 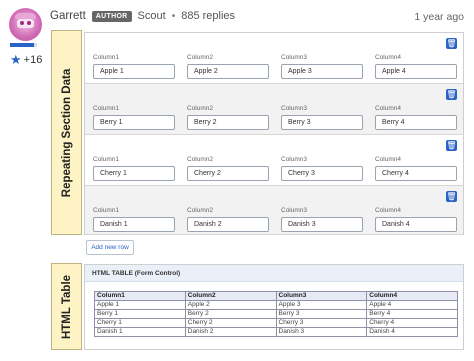 I want to click on table-row: Apple 1 Apple 2 Apple 3 Apple 4, so click(x=276, y=305).